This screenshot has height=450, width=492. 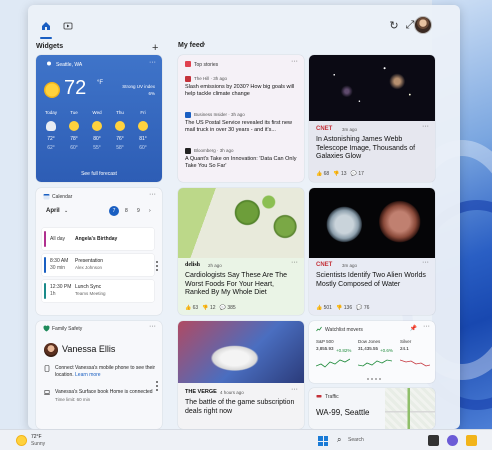 I want to click on page-indicator, so click(x=374, y=379).